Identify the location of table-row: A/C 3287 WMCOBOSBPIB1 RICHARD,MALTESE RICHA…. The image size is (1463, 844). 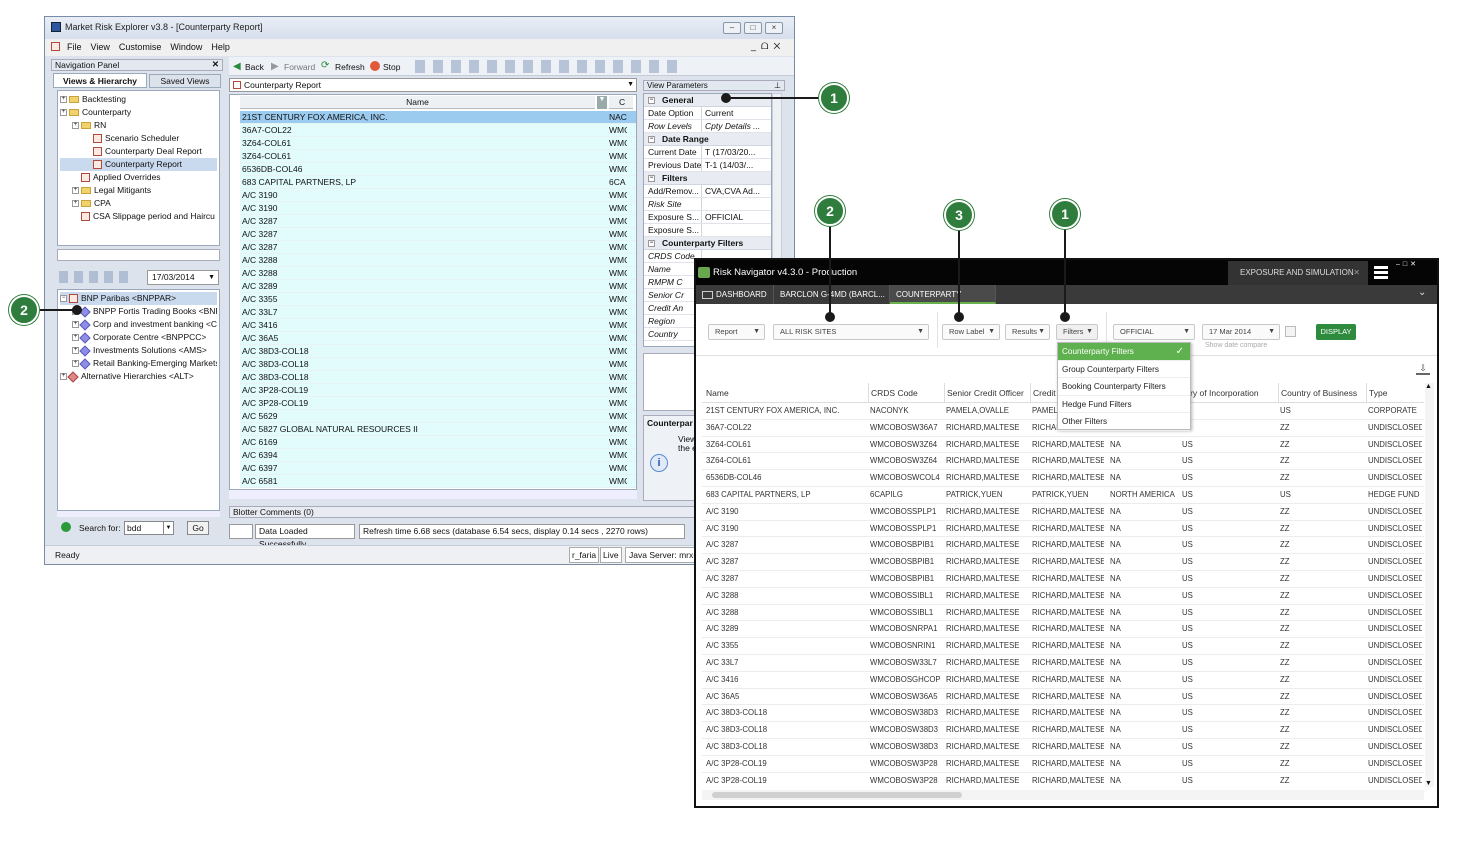
(1063, 546).